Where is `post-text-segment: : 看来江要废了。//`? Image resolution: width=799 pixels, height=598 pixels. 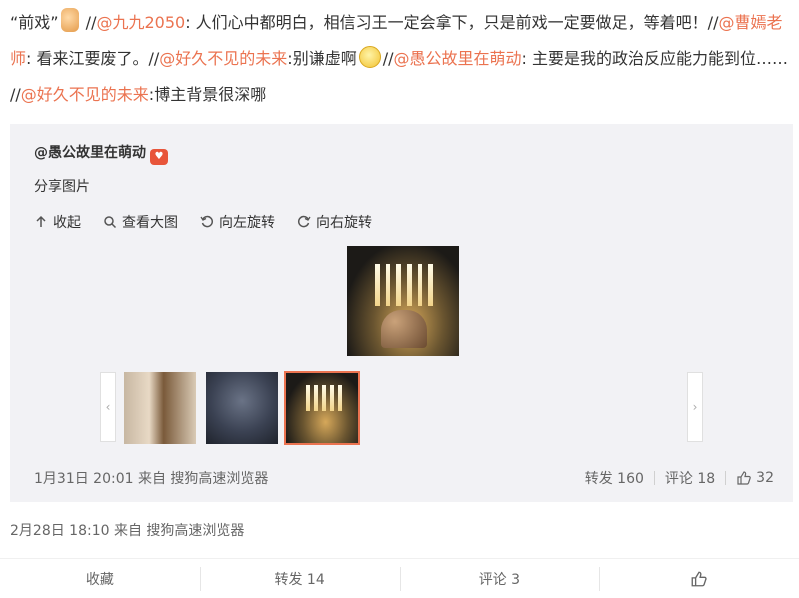
post-text-segment: : 看来江要废了。// is located at coordinates (93, 58).